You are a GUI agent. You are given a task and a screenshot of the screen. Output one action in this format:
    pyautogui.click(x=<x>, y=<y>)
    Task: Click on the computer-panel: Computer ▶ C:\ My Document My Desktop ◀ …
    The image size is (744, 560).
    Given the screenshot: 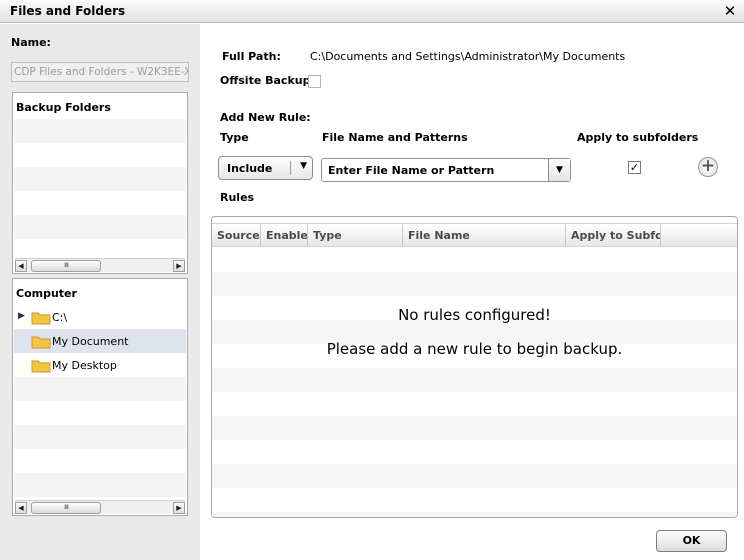 What is the action you would take?
    pyautogui.click(x=100, y=397)
    